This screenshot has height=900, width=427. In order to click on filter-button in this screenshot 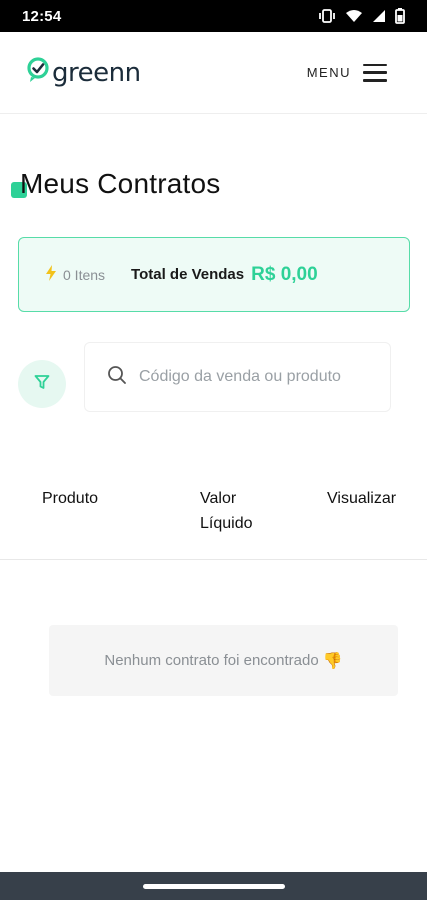, I will do `click(42, 384)`.